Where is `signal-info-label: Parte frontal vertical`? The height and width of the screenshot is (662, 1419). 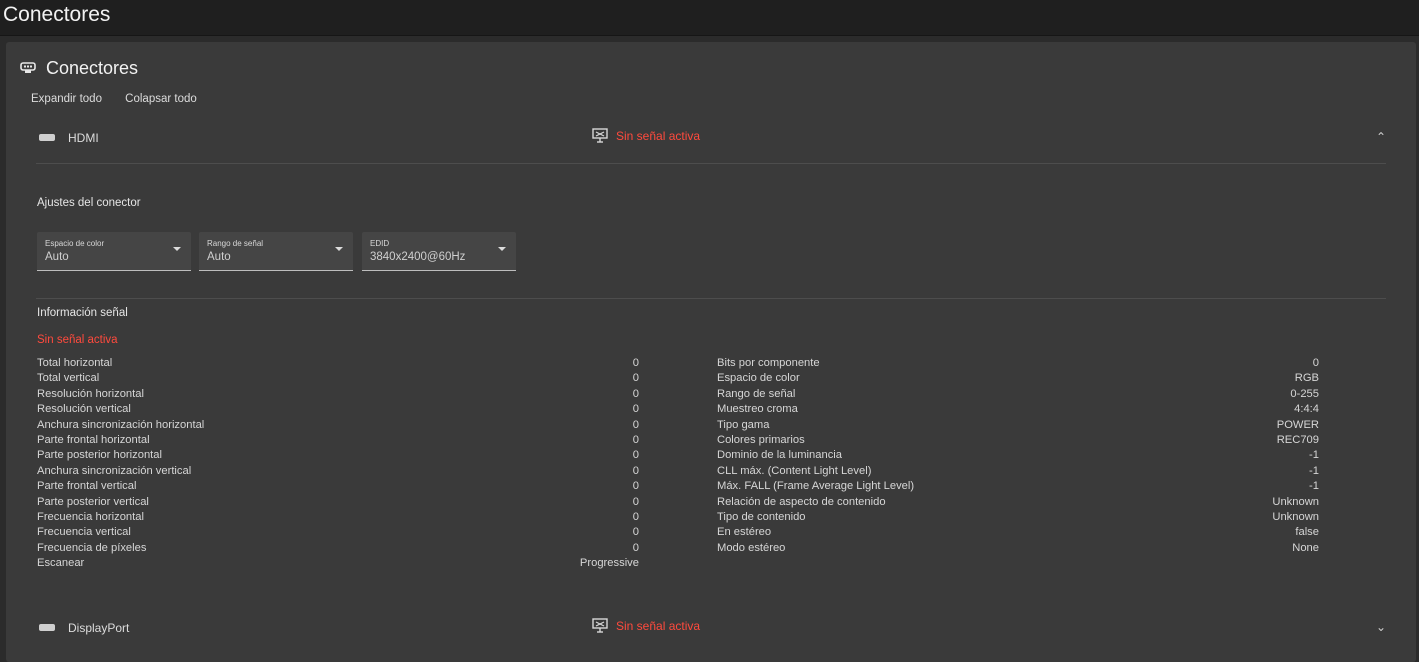 signal-info-label: Parte frontal vertical is located at coordinates (87, 486).